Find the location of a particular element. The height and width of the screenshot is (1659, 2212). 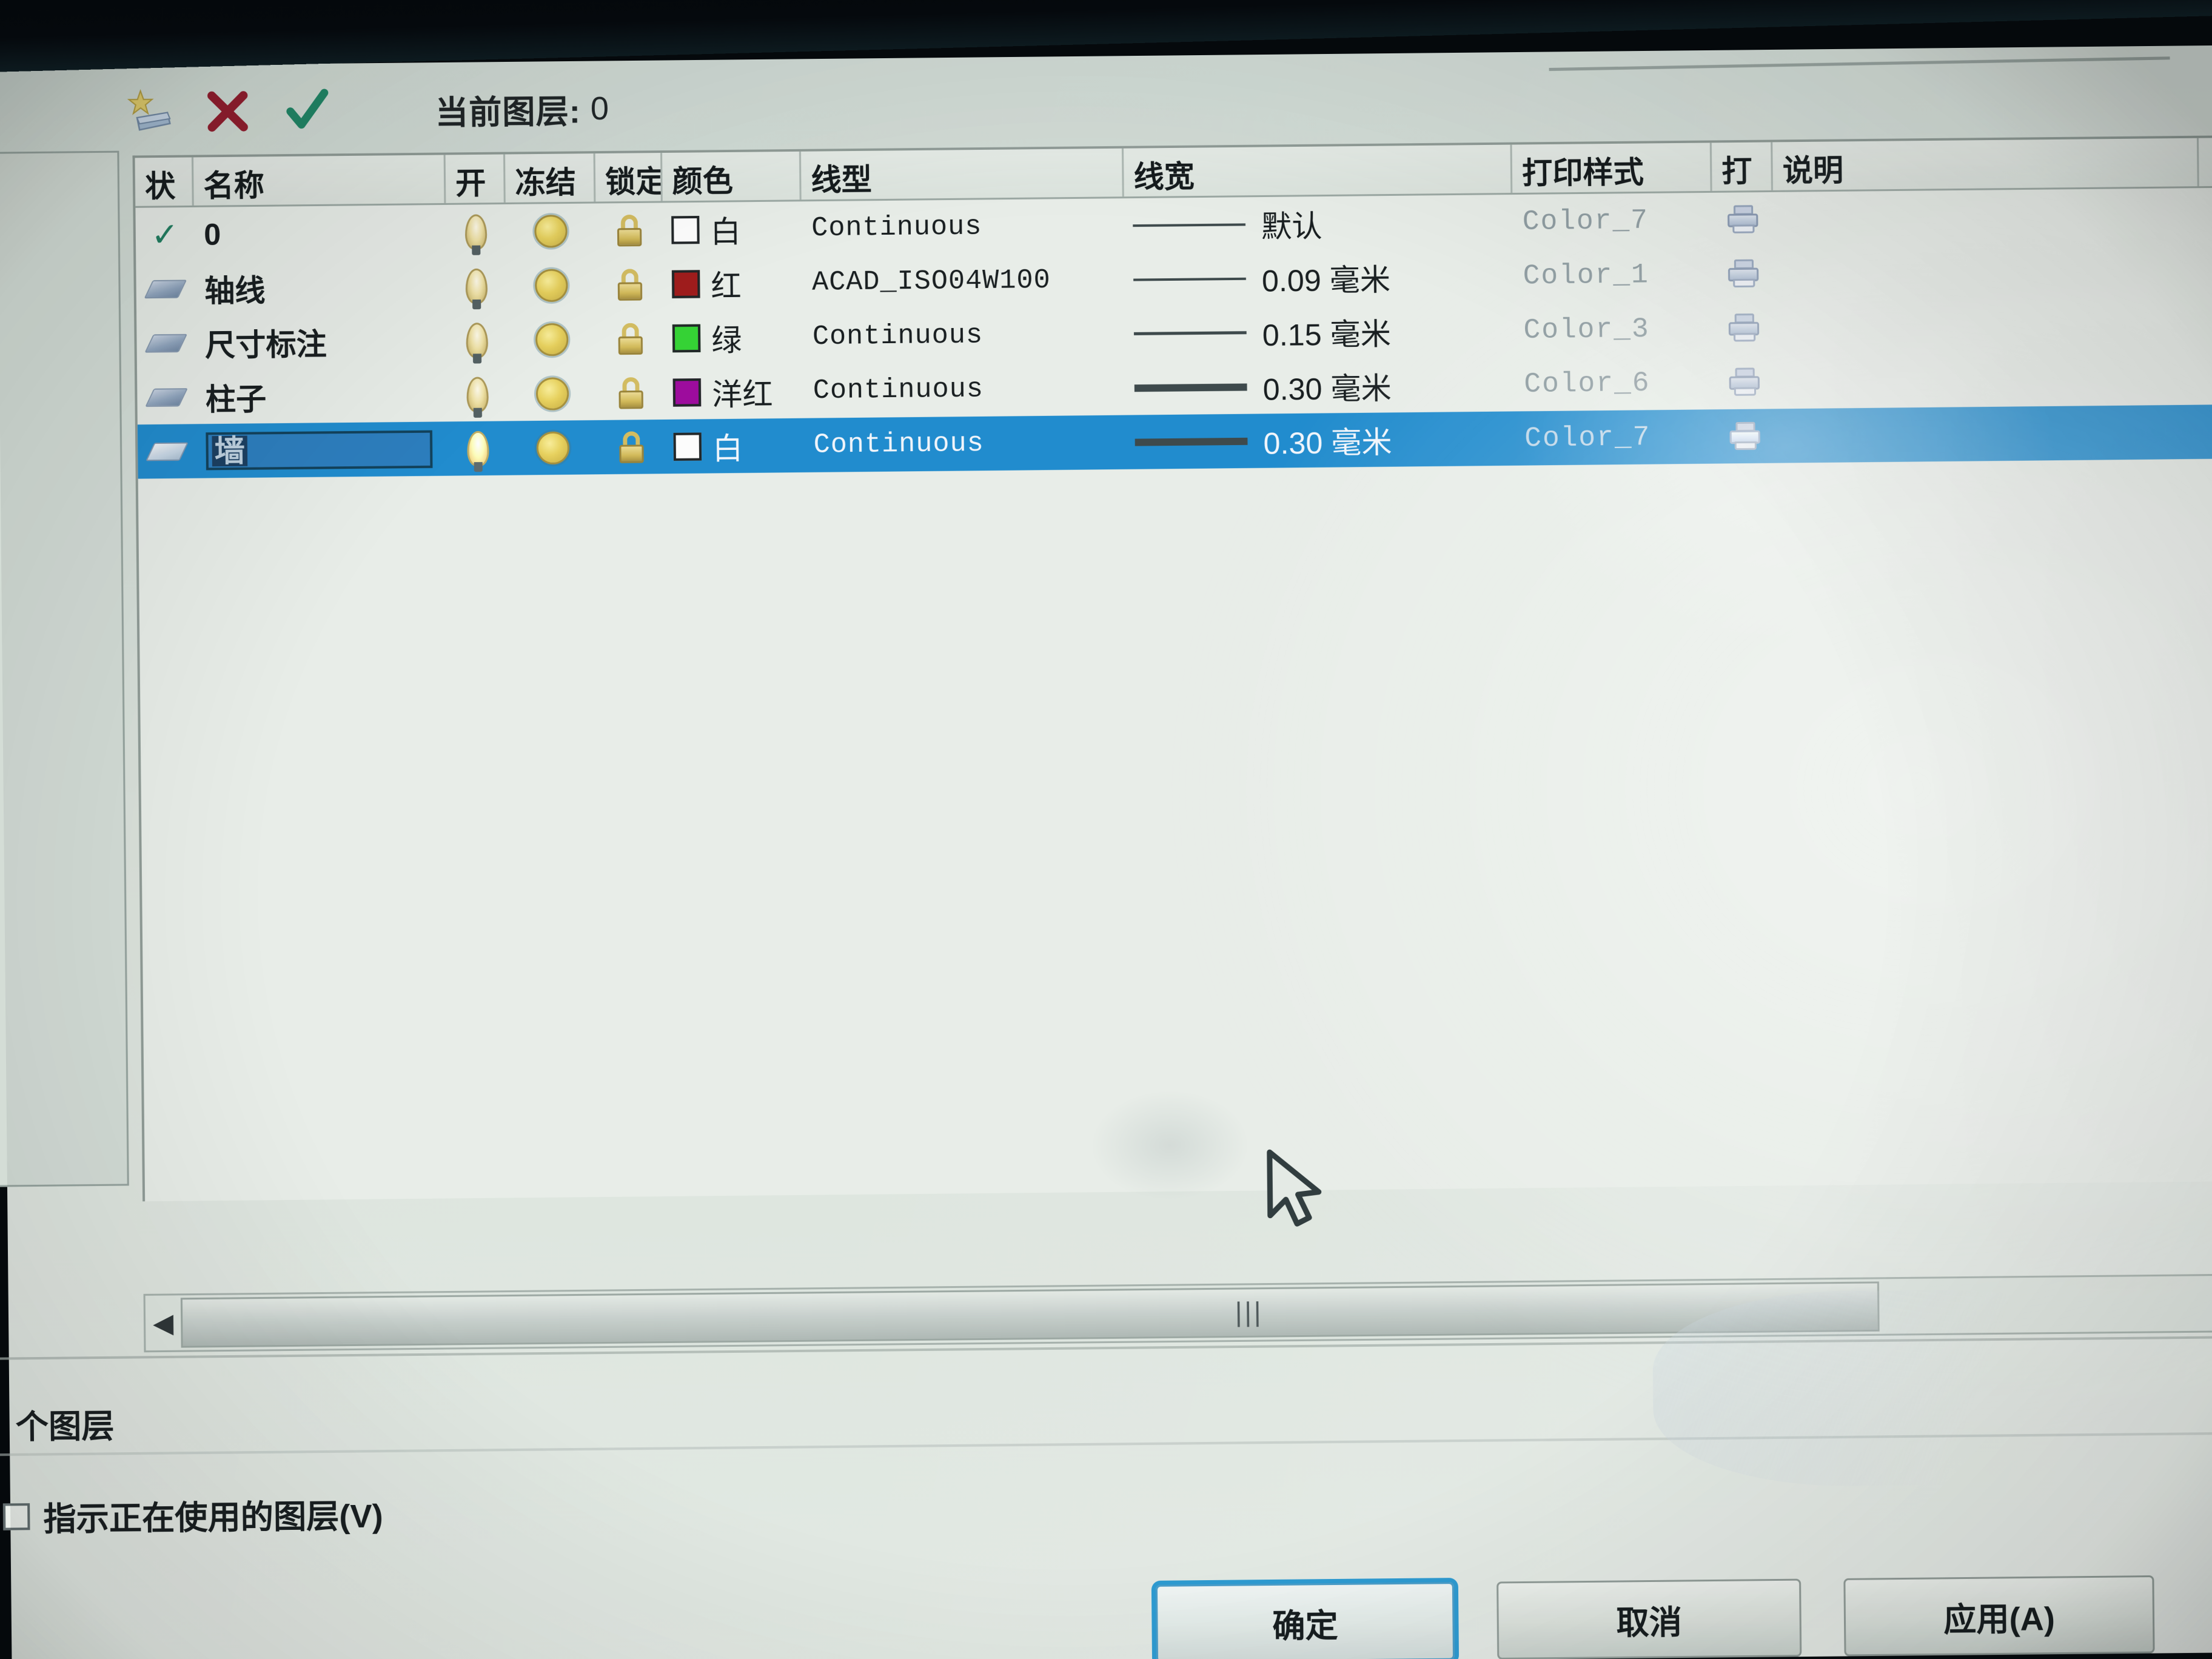

layer-lineweight-cell: 0.09 毫米 is located at coordinates (1319, 278).